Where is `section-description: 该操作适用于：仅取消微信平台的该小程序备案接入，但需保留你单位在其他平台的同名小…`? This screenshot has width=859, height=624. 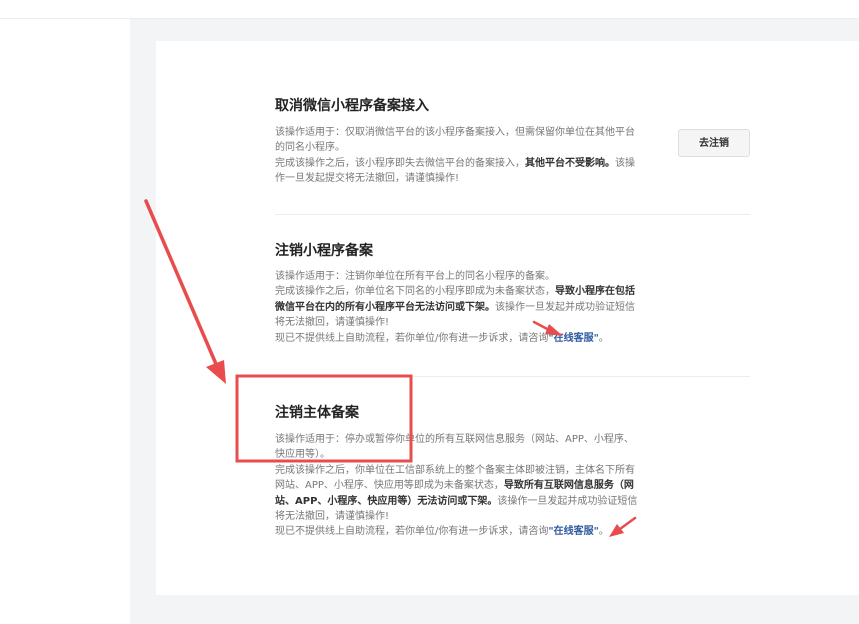 section-description: 该操作适用于：仅取消微信平台的该小程序备案接入，但需保留你单位在其他平台的同名小… is located at coordinates (455, 156).